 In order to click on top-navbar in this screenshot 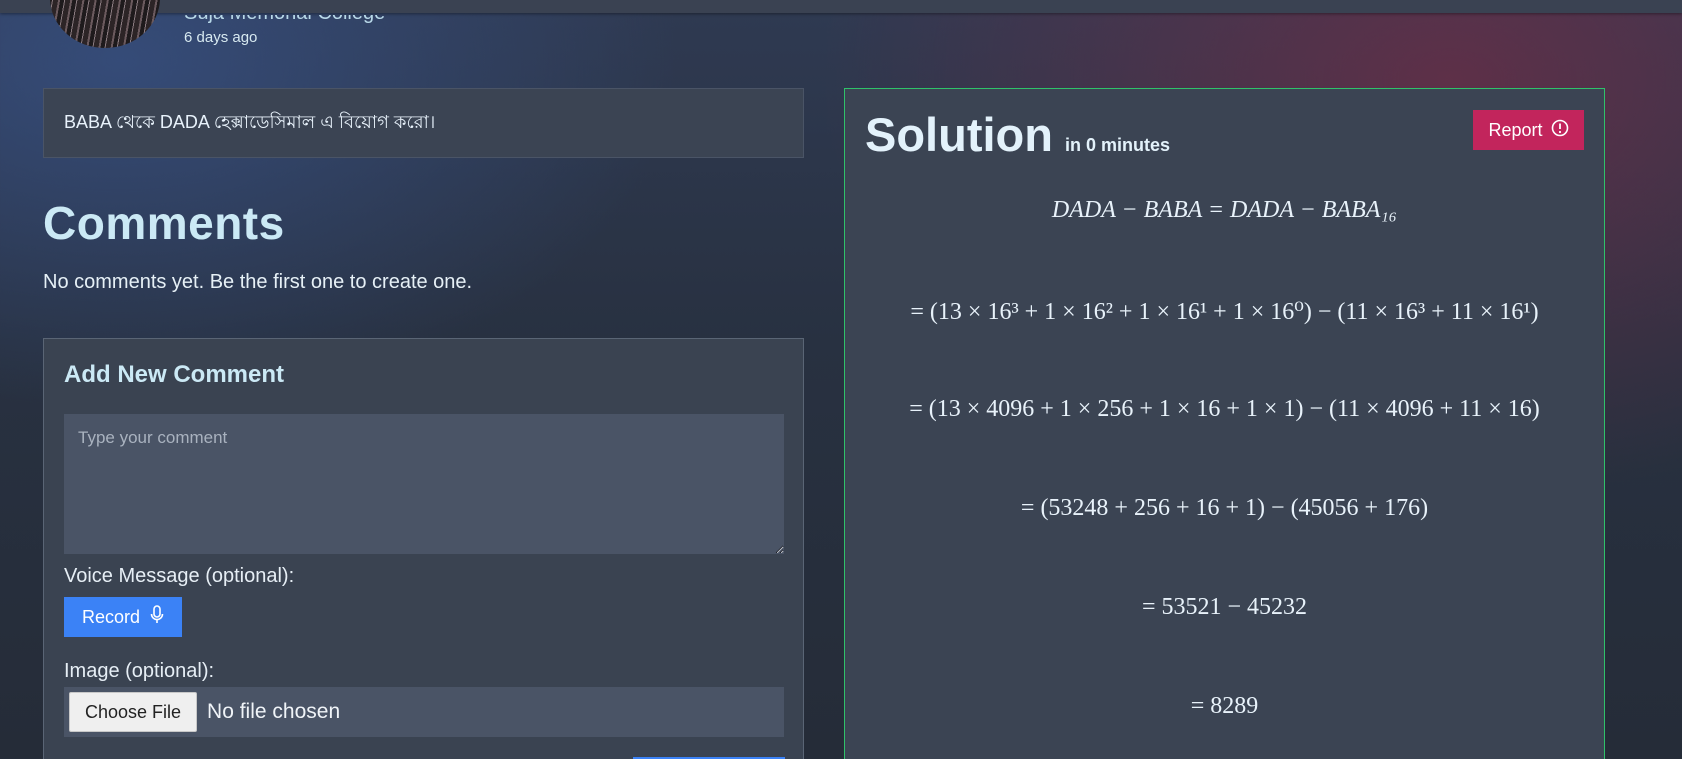, I will do `click(841, 6)`.